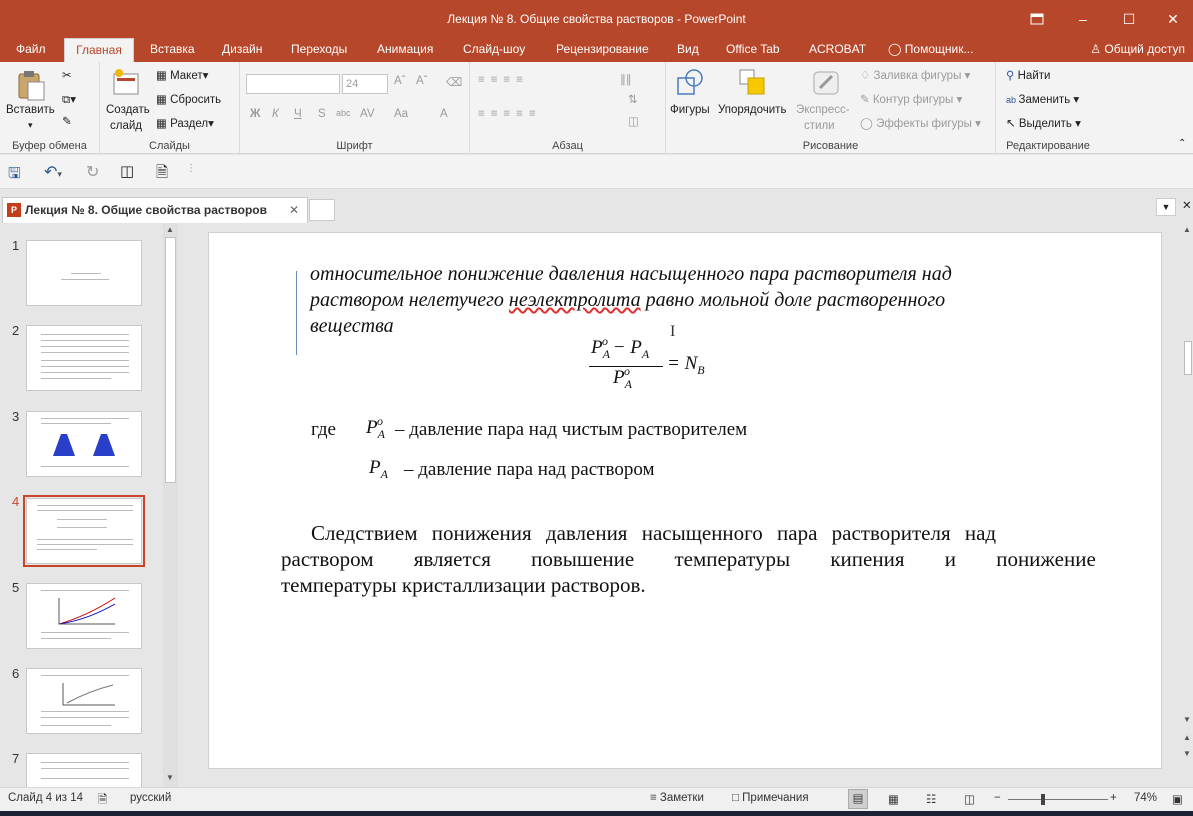 The width and height of the screenshot is (1193, 816). I want to click on zoom-out-icon: −, so click(997, 798).